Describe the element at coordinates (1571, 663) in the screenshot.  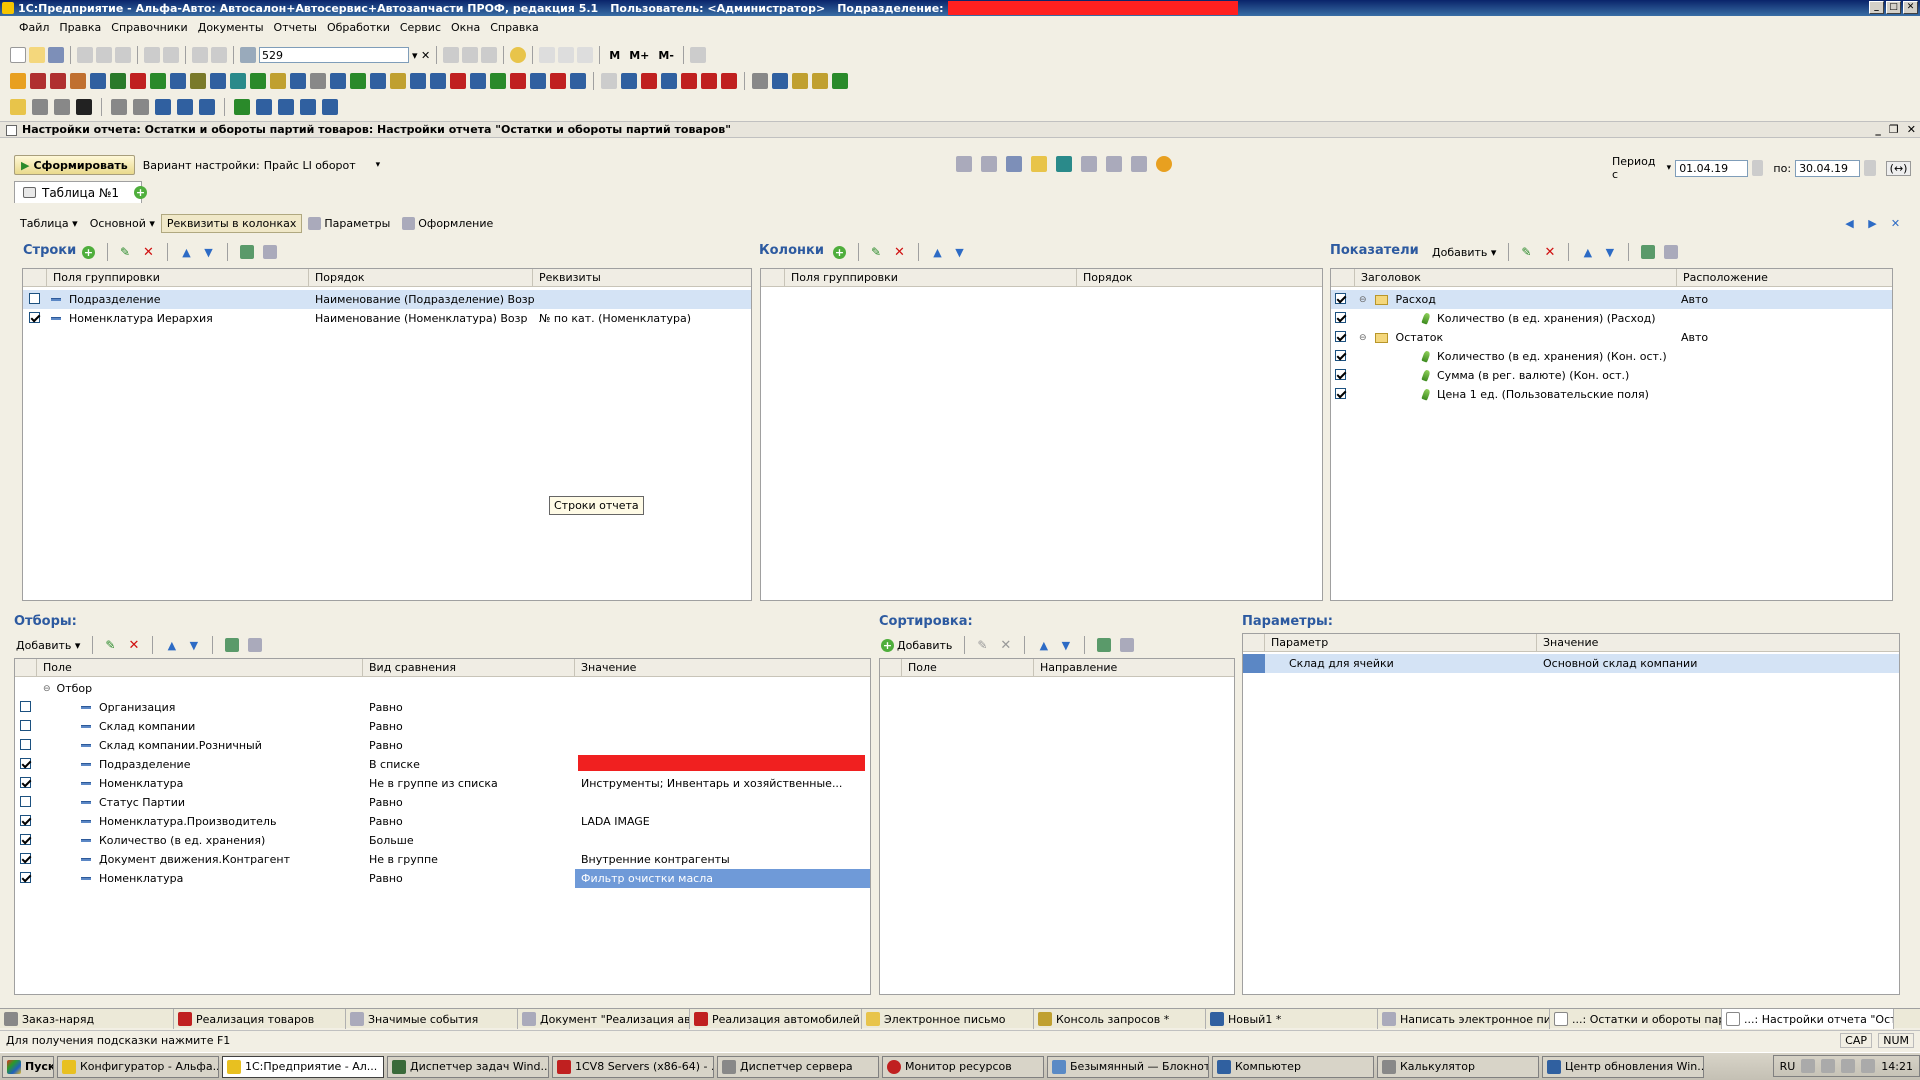
I see `table-row: Склад для ячейки Основной склад компании` at that location.